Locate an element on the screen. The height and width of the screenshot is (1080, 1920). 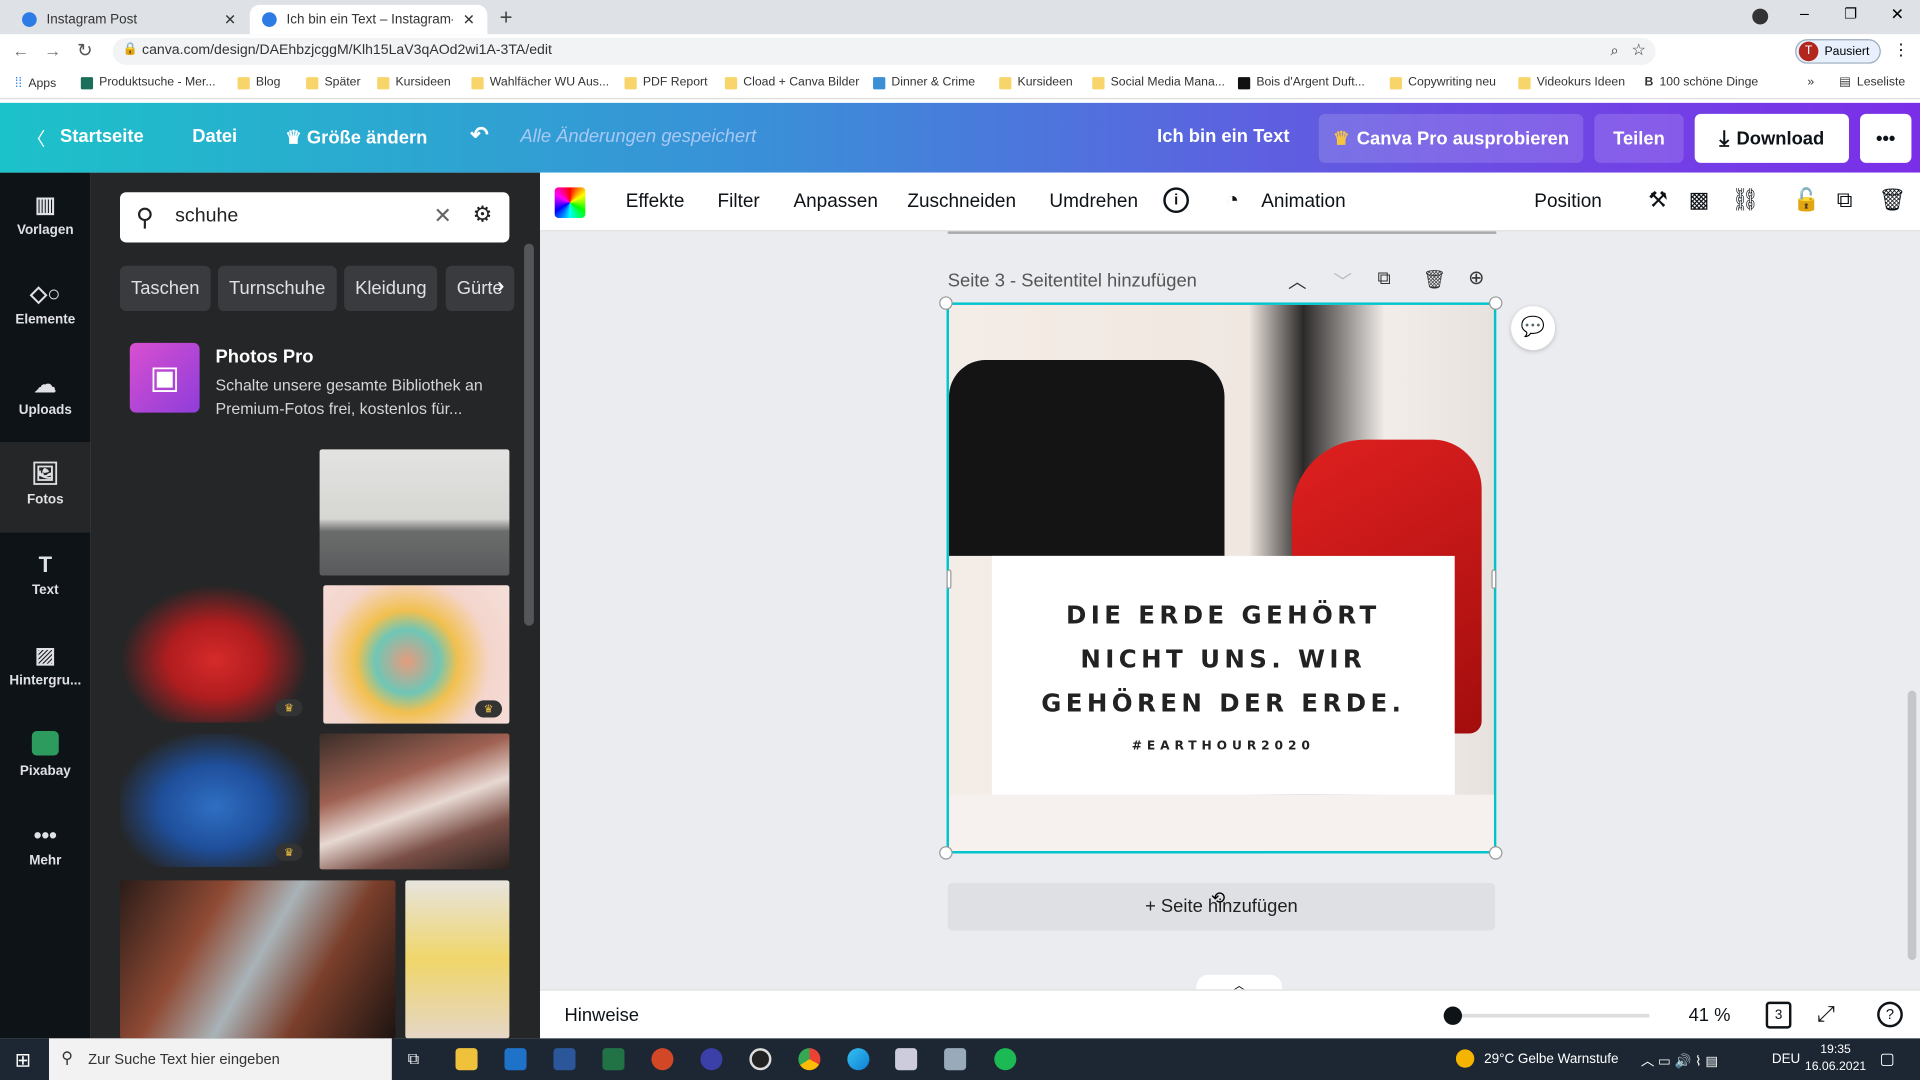
search-input: ⚲ schuhe ✕ ⚙ is located at coordinates (315, 217).